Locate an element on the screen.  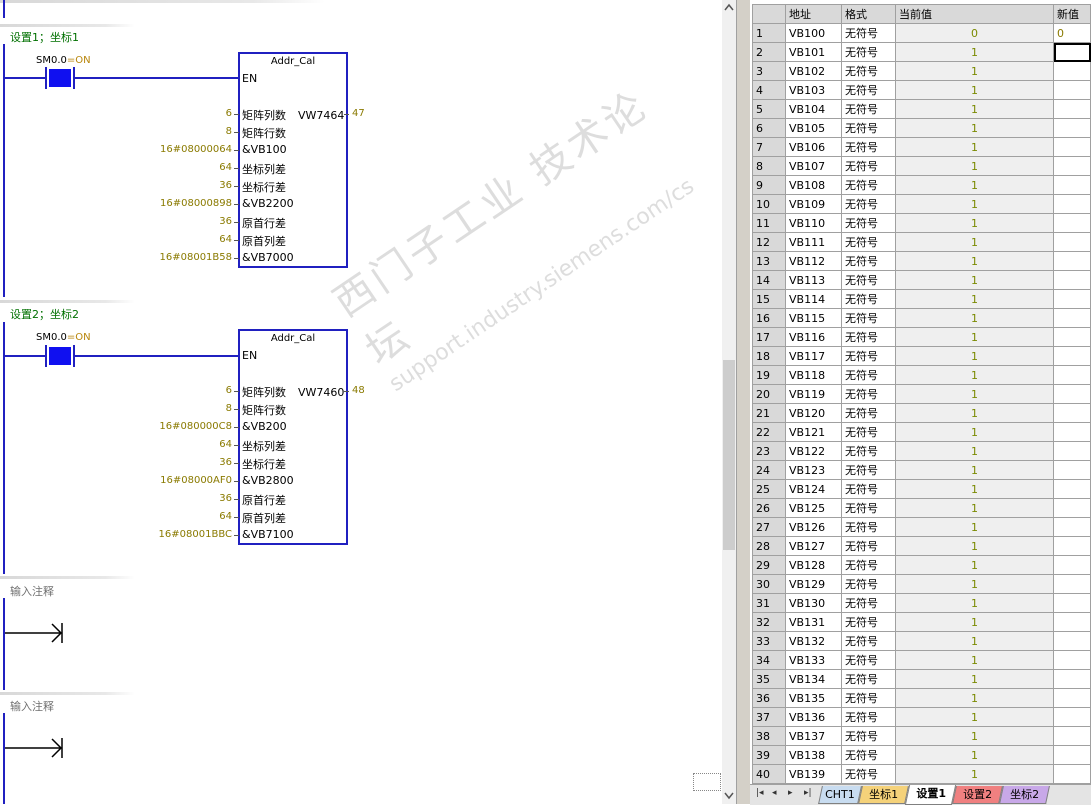
table-row: 2 VB101 无符号 1 is located at coordinates (921, 52).